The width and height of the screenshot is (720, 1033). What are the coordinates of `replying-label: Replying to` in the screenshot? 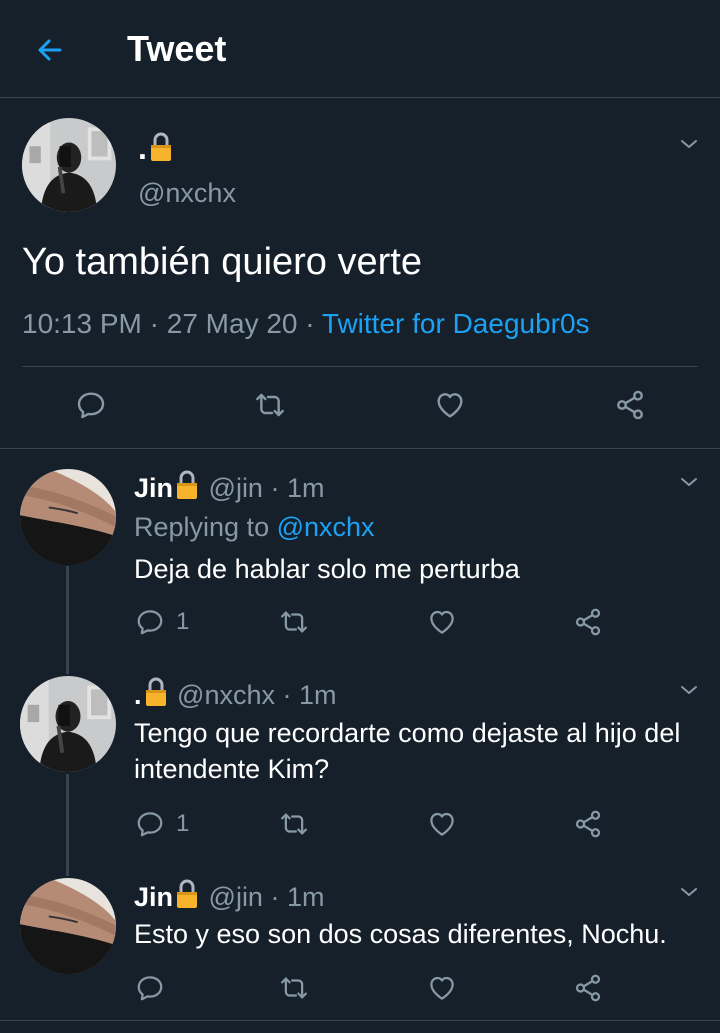 It's located at (202, 527).